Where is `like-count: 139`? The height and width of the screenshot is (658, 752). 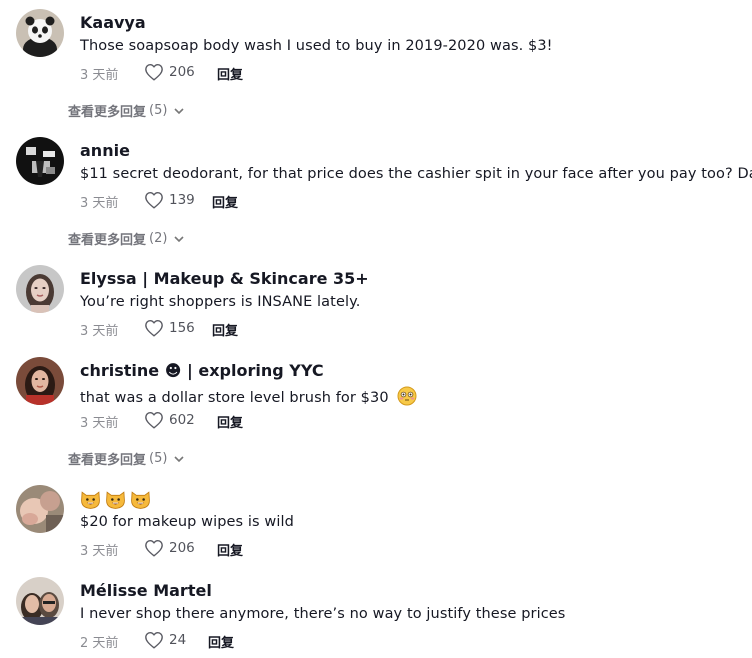 like-count: 139 is located at coordinates (182, 200).